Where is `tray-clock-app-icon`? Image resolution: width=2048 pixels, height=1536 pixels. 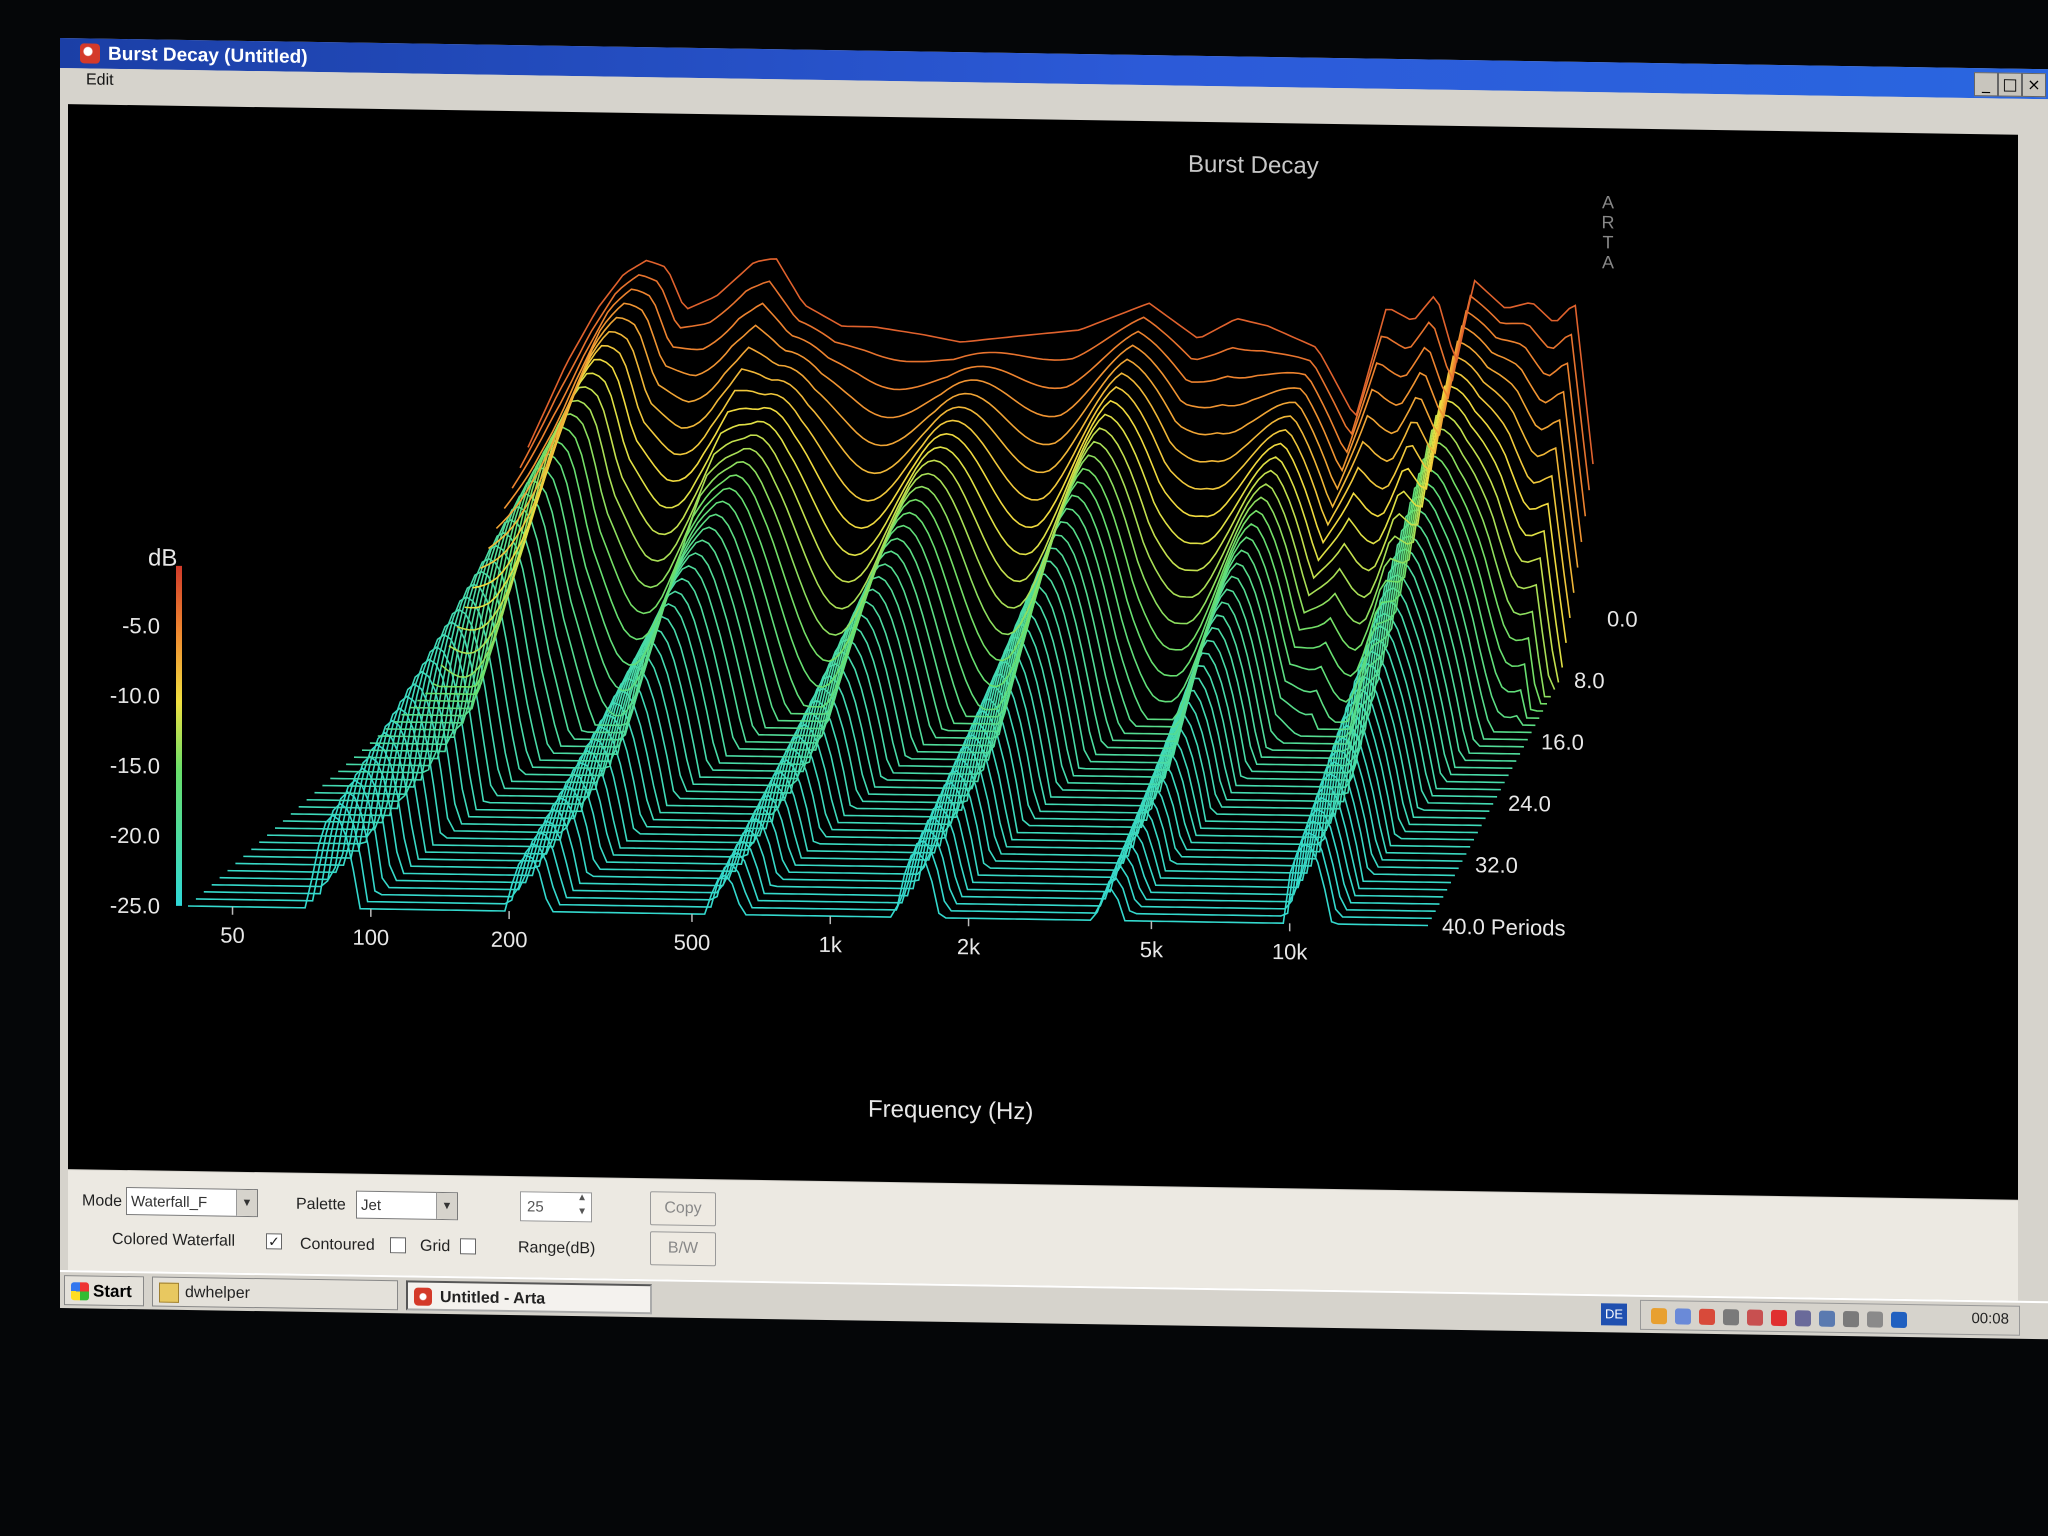 tray-clock-app-icon is located at coordinates (1851, 1319).